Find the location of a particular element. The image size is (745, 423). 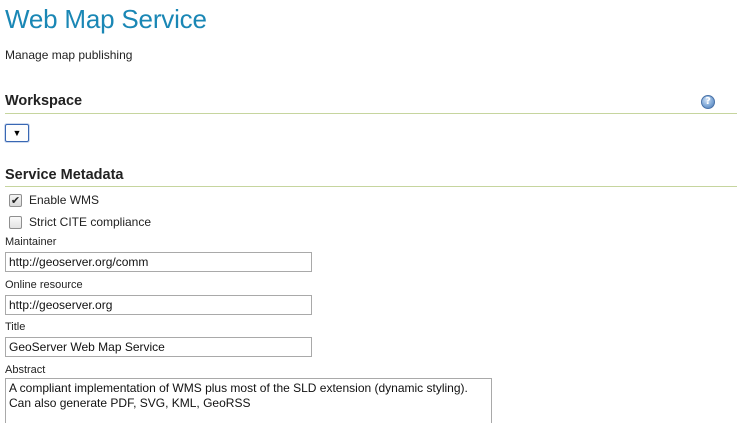

strict-cite-row: Strict CITE compliance is located at coordinates (80, 222).